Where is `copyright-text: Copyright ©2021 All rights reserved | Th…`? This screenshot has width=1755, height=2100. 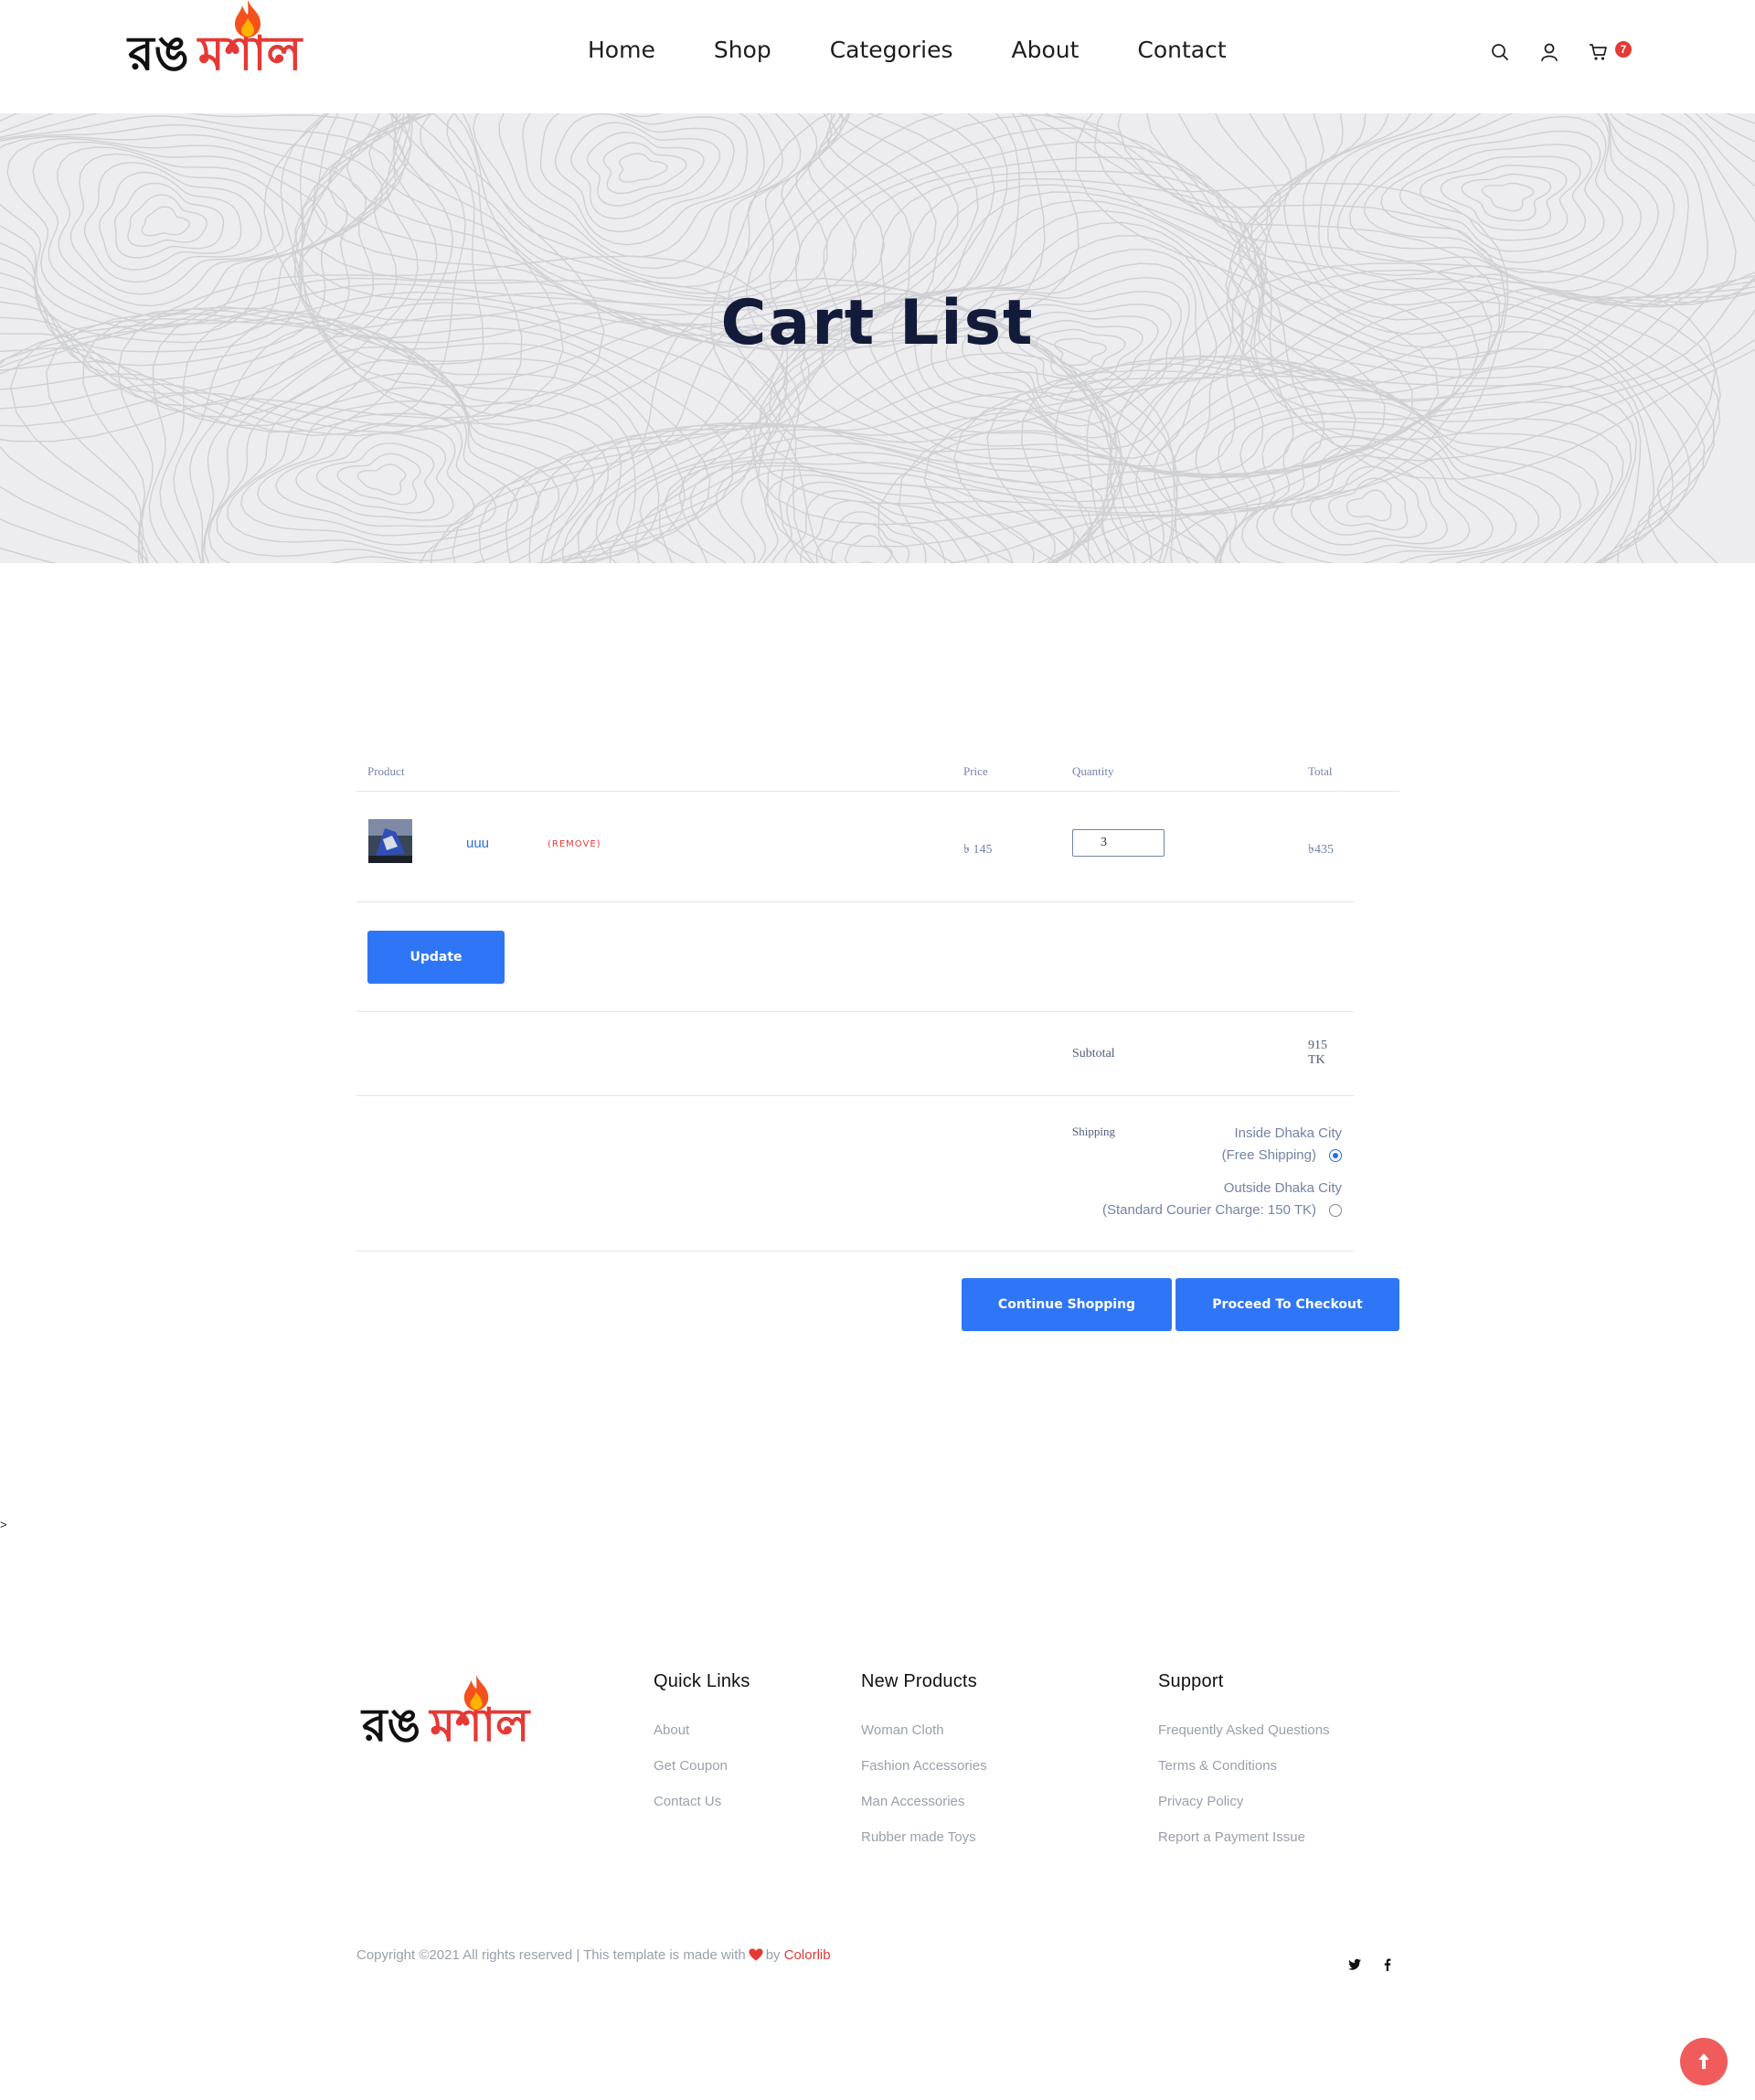 copyright-text: Copyright ©2021 All rights reserved | Th… is located at coordinates (594, 1955).